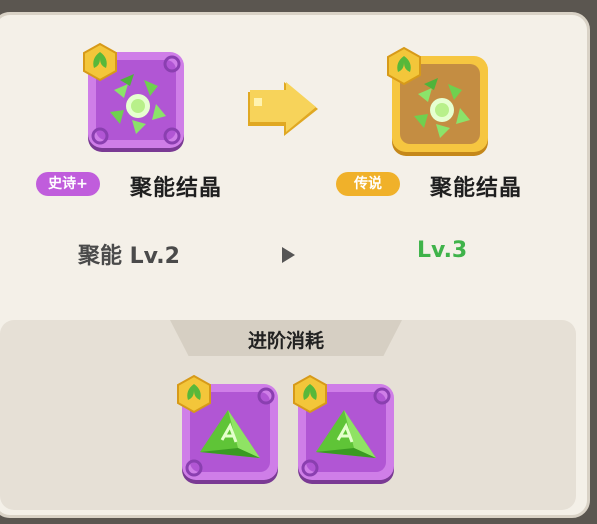 Image resolution: width=597 pixels, height=524 pixels. Describe the element at coordinates (288, 255) in the screenshot. I see `play-arrow-icon` at that location.